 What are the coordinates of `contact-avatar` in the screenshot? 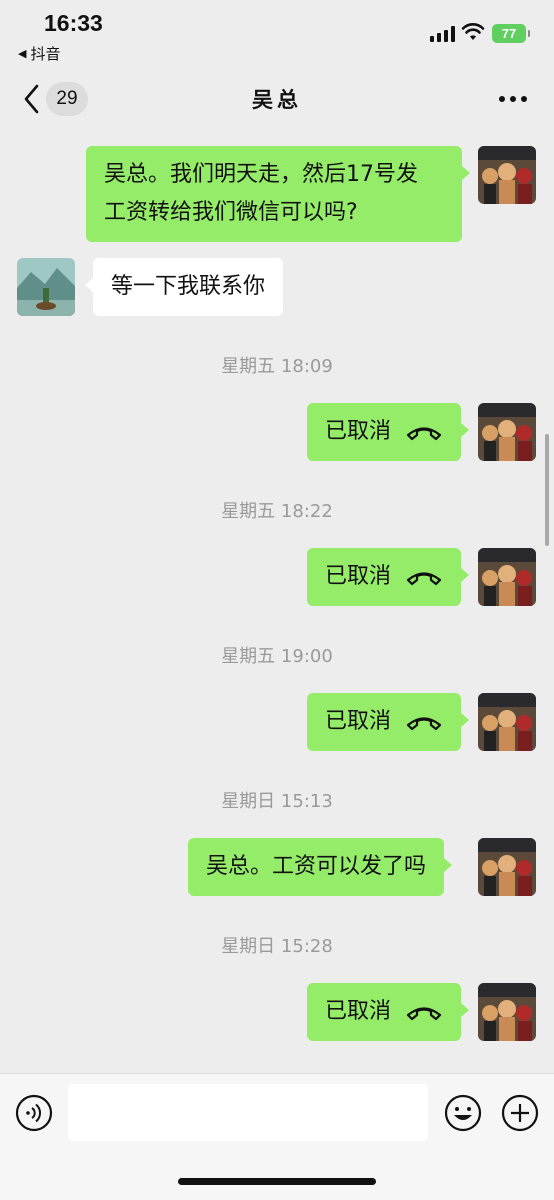 It's located at (46, 287).